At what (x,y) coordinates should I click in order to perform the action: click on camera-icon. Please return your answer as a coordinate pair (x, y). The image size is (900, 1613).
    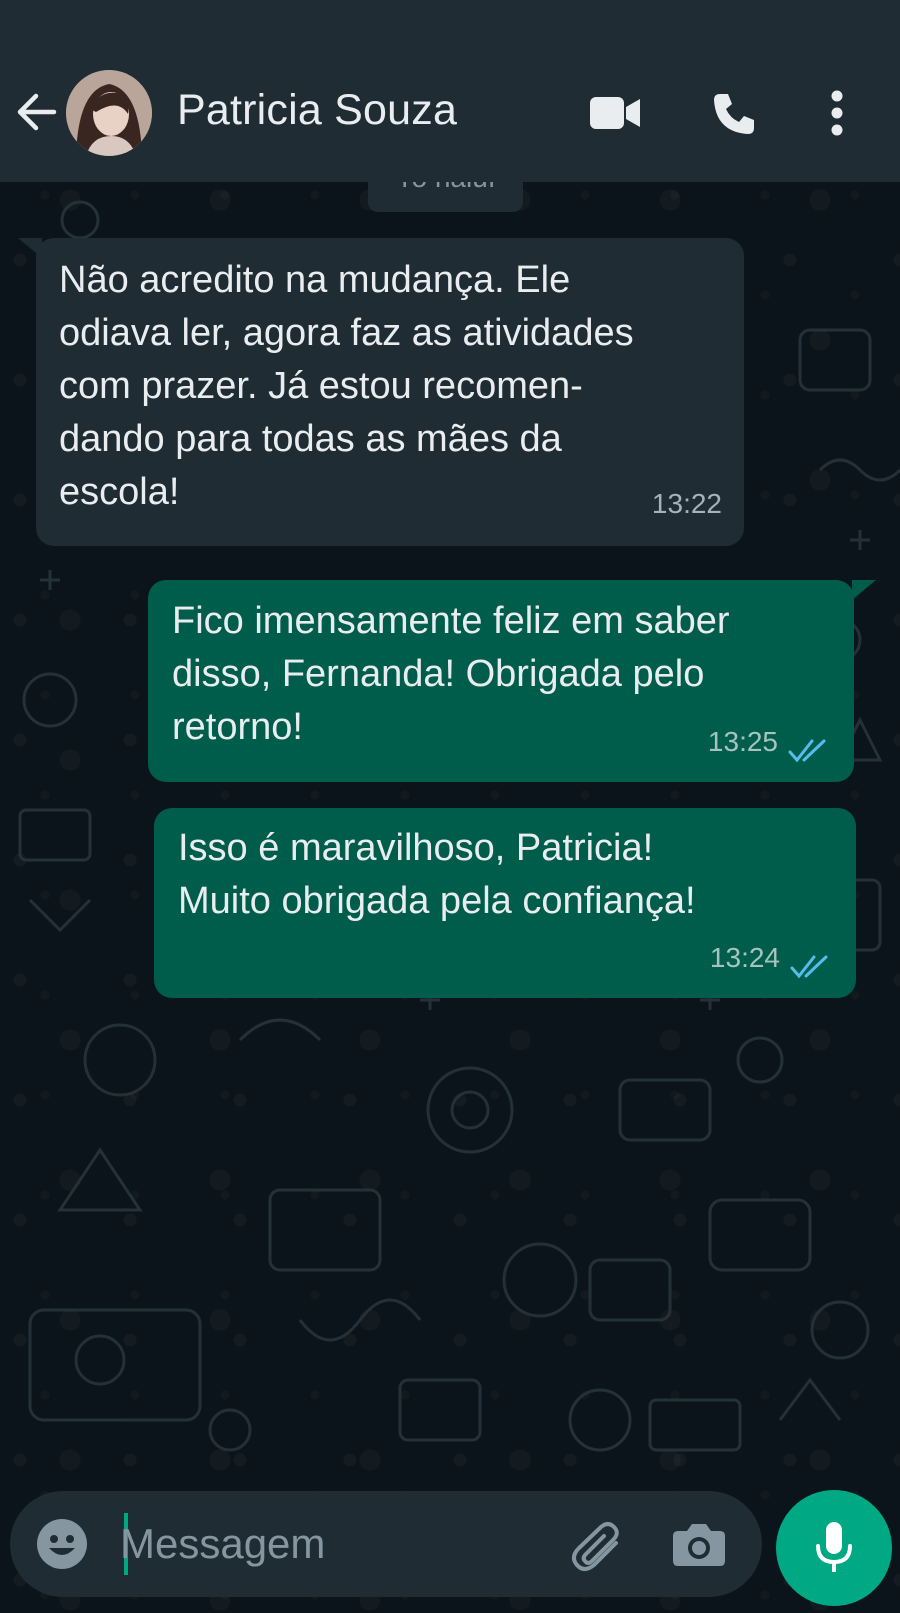
    Looking at the image, I should click on (699, 1544).